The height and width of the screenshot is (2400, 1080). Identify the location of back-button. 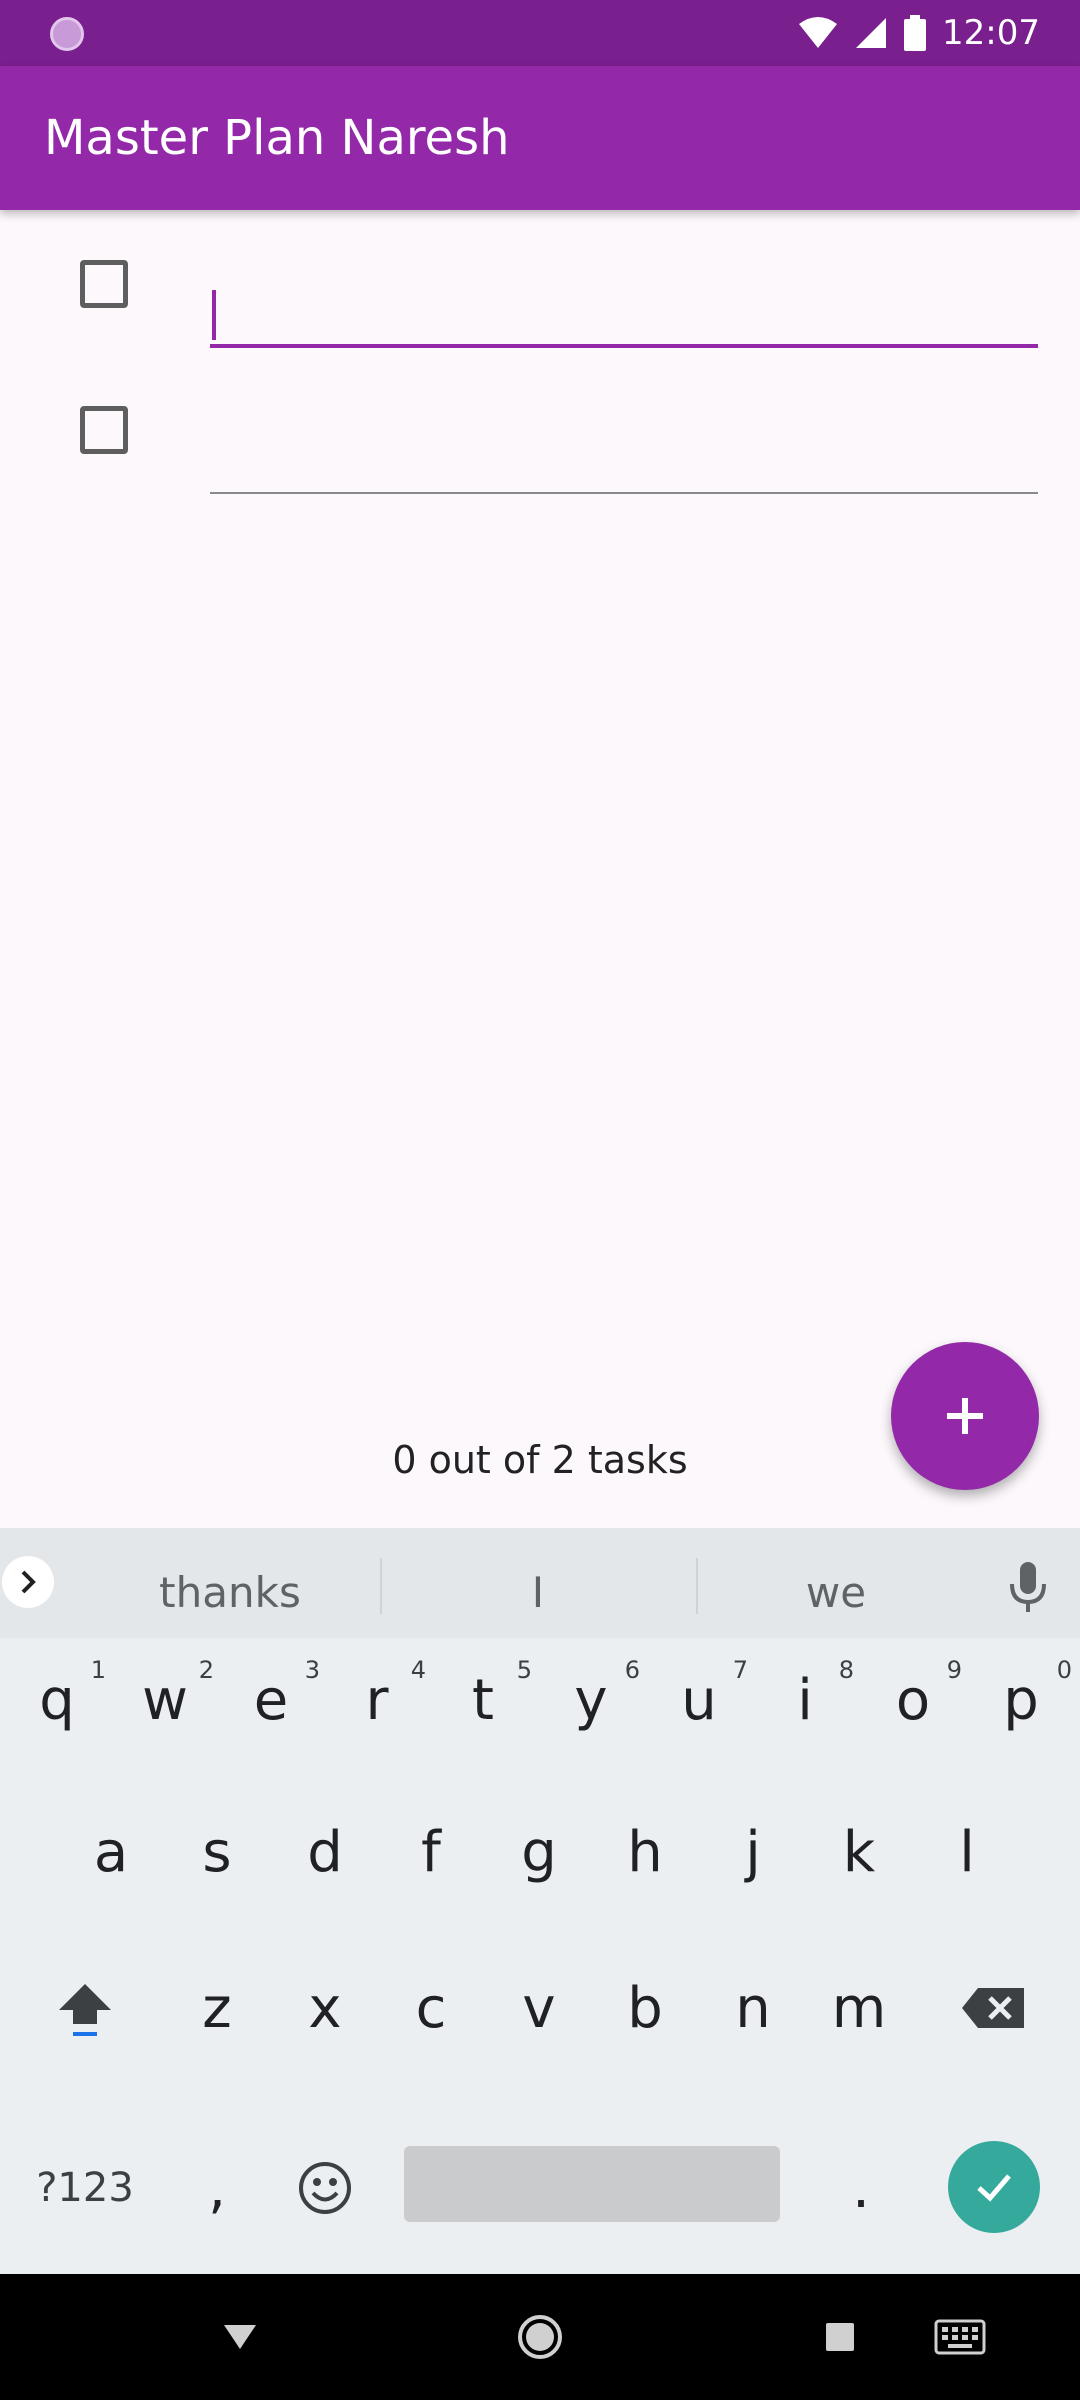
(240, 2337).